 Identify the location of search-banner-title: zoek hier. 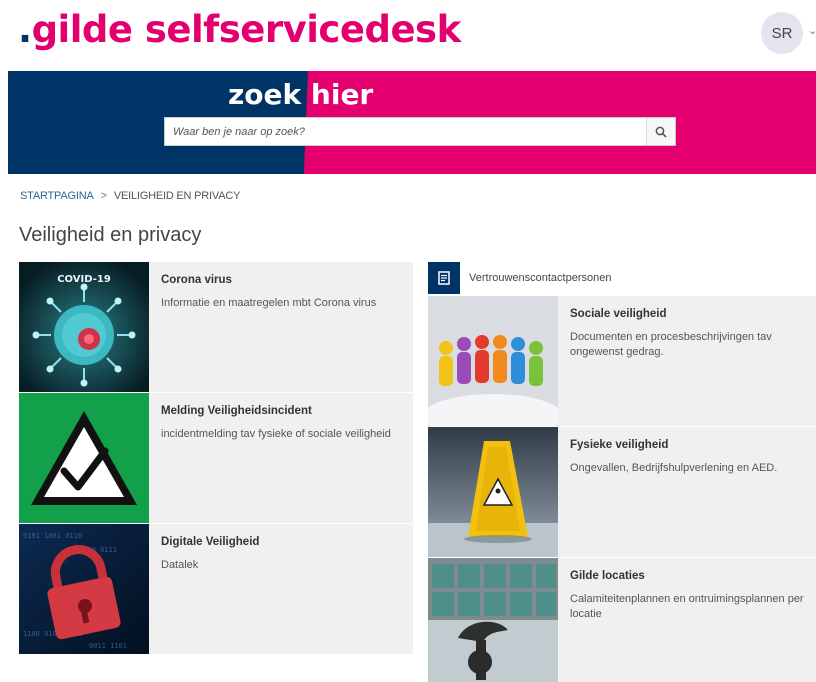
(300, 94).